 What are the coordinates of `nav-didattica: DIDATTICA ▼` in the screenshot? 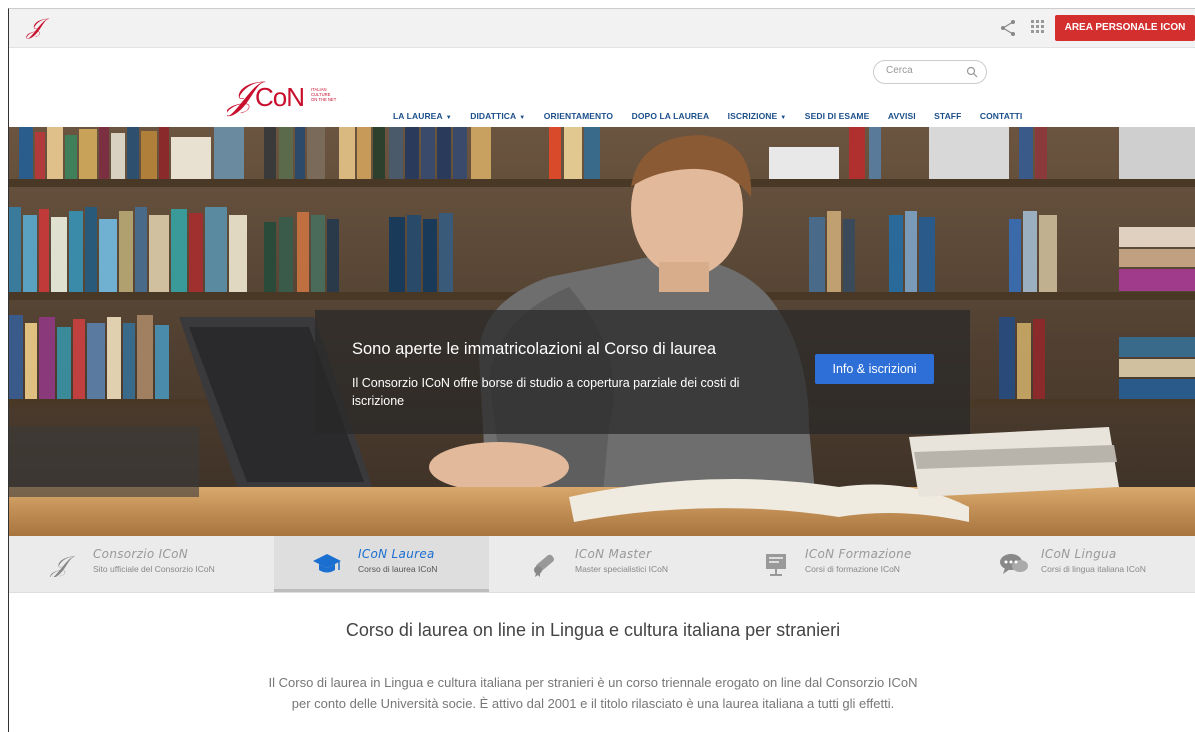 It's located at (497, 116).